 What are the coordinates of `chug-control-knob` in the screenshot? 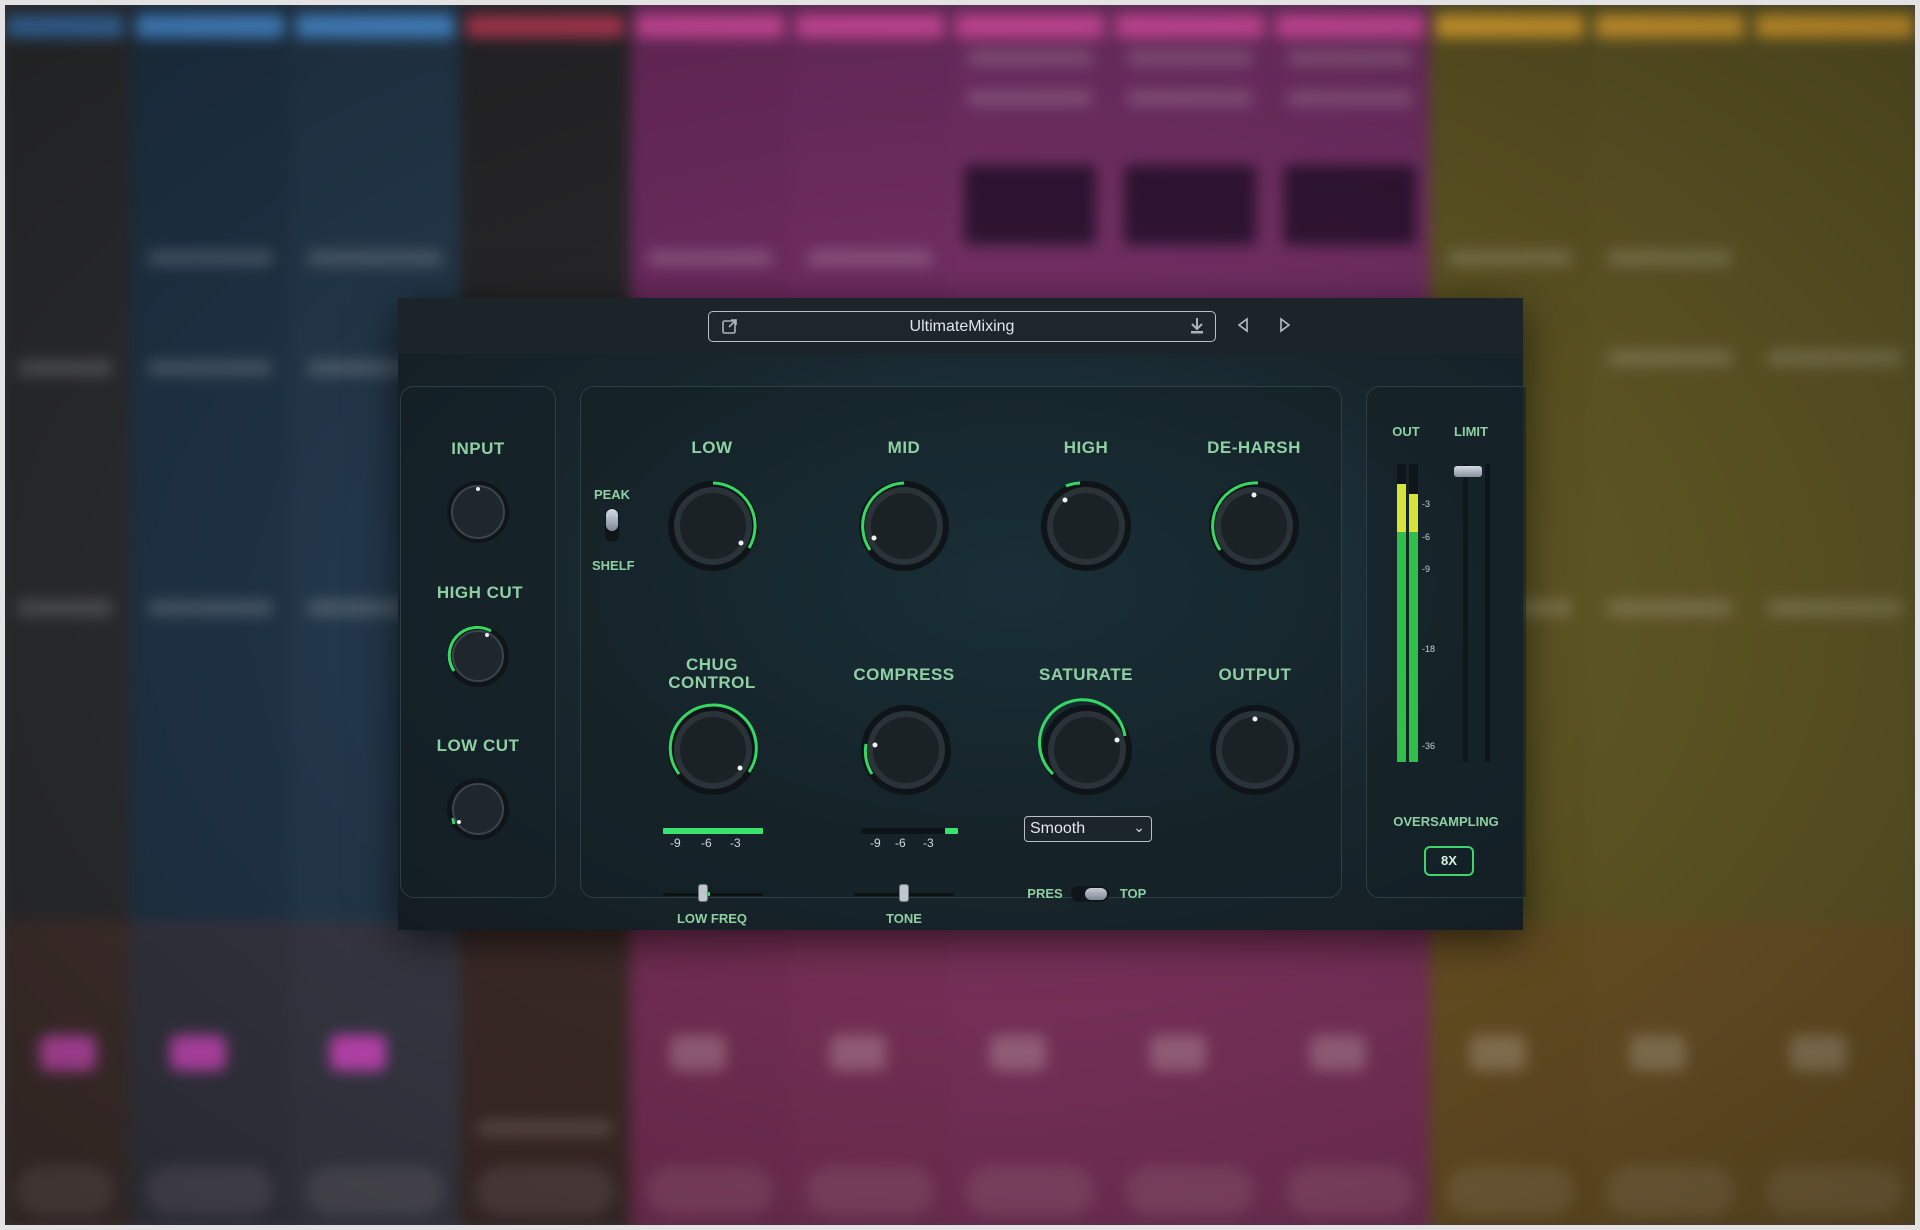 It's located at (713, 752).